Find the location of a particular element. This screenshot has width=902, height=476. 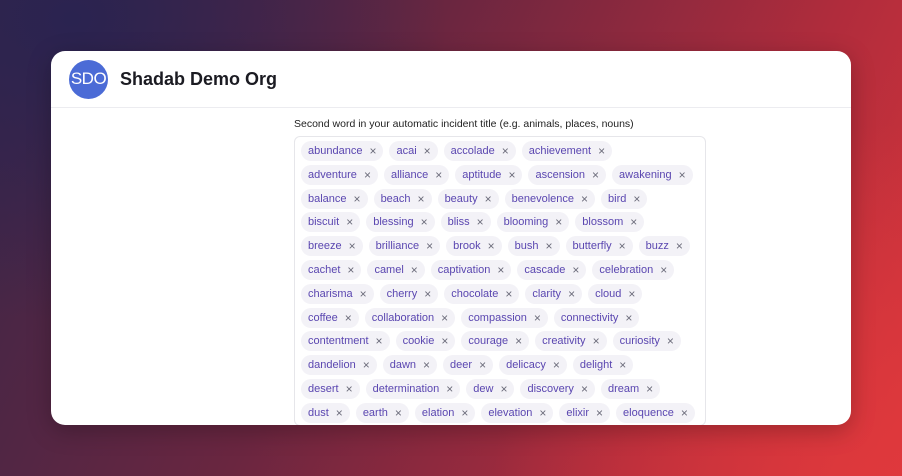

word-chip: blooming × is located at coordinates (533, 222).